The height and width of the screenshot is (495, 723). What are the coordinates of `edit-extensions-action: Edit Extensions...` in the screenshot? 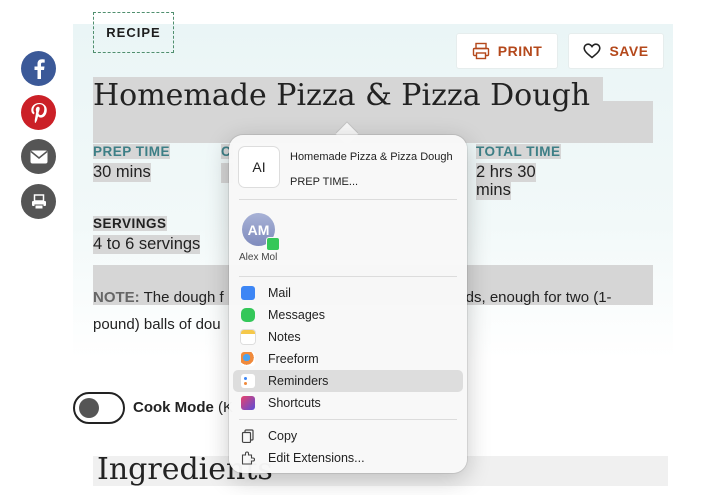 It's located at (348, 458).